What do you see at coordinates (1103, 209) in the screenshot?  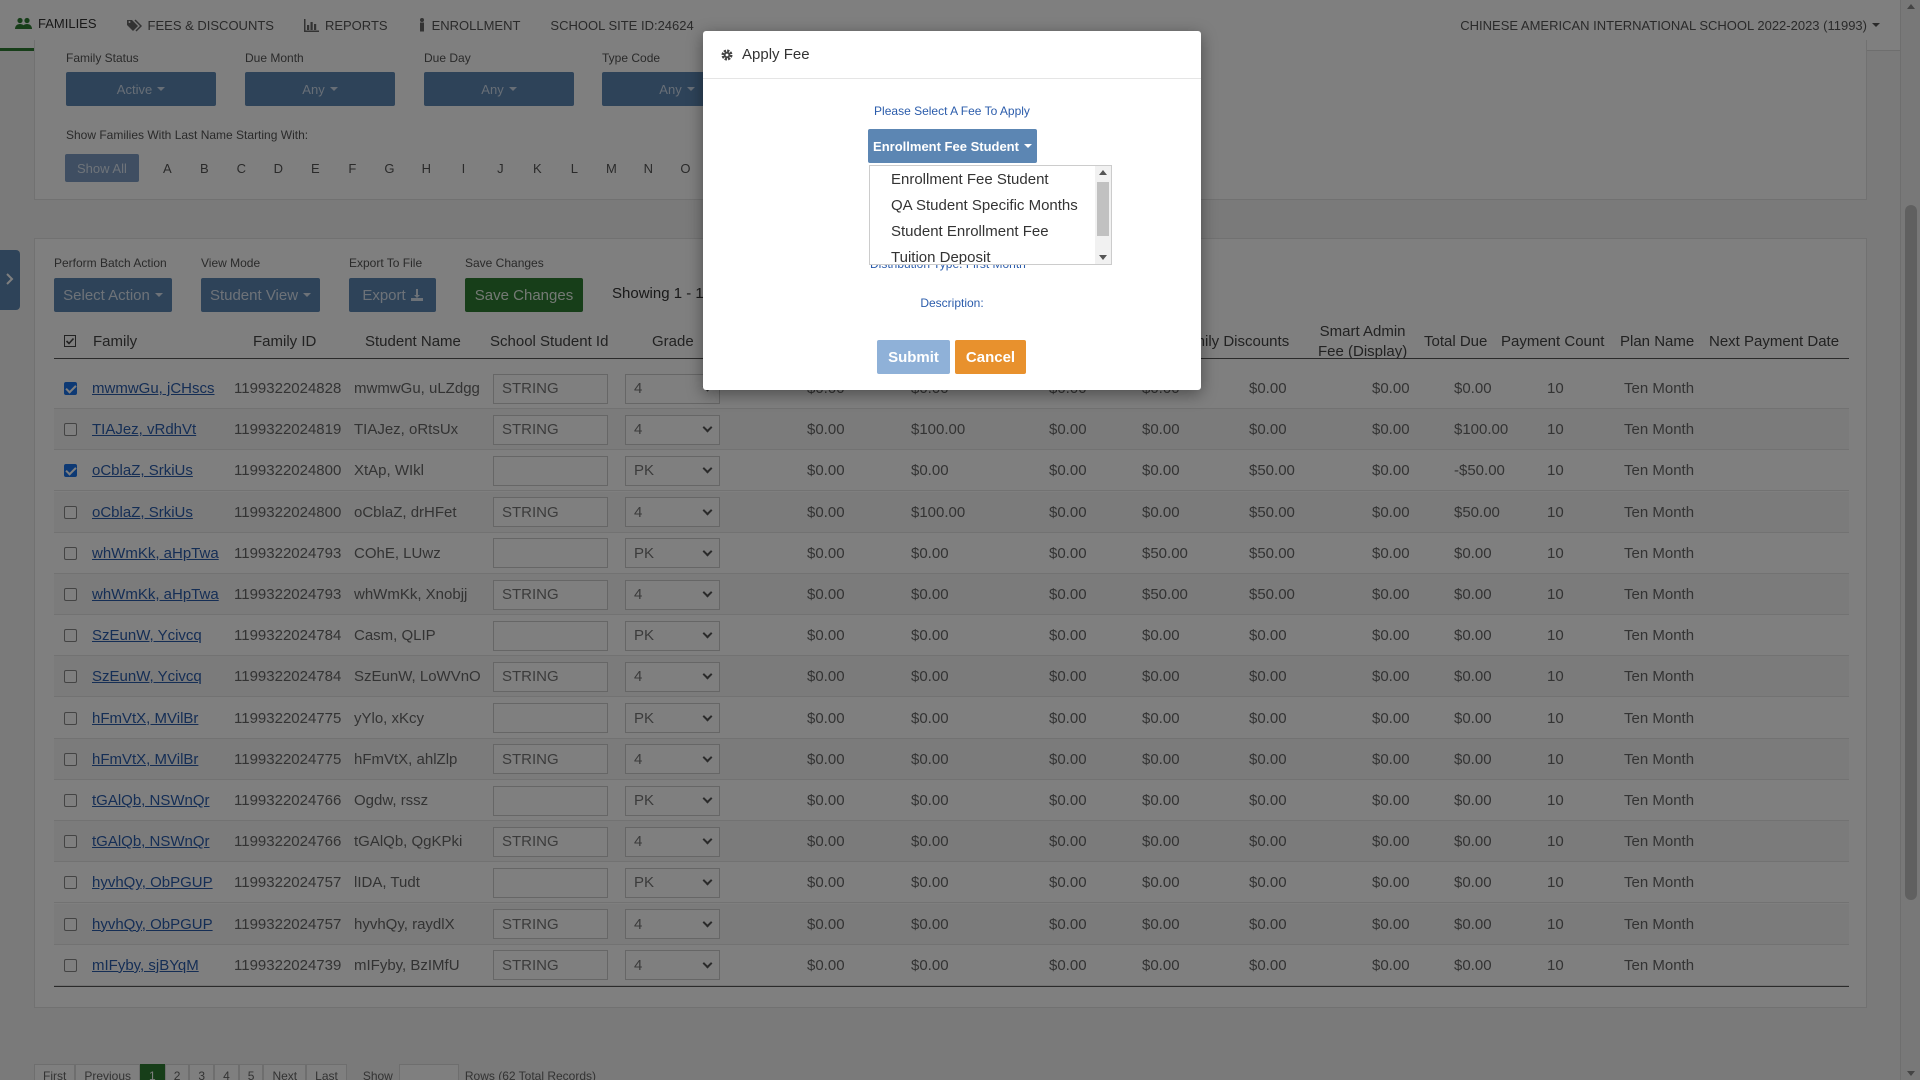 I see `fee-list-scroll-thumb` at bounding box center [1103, 209].